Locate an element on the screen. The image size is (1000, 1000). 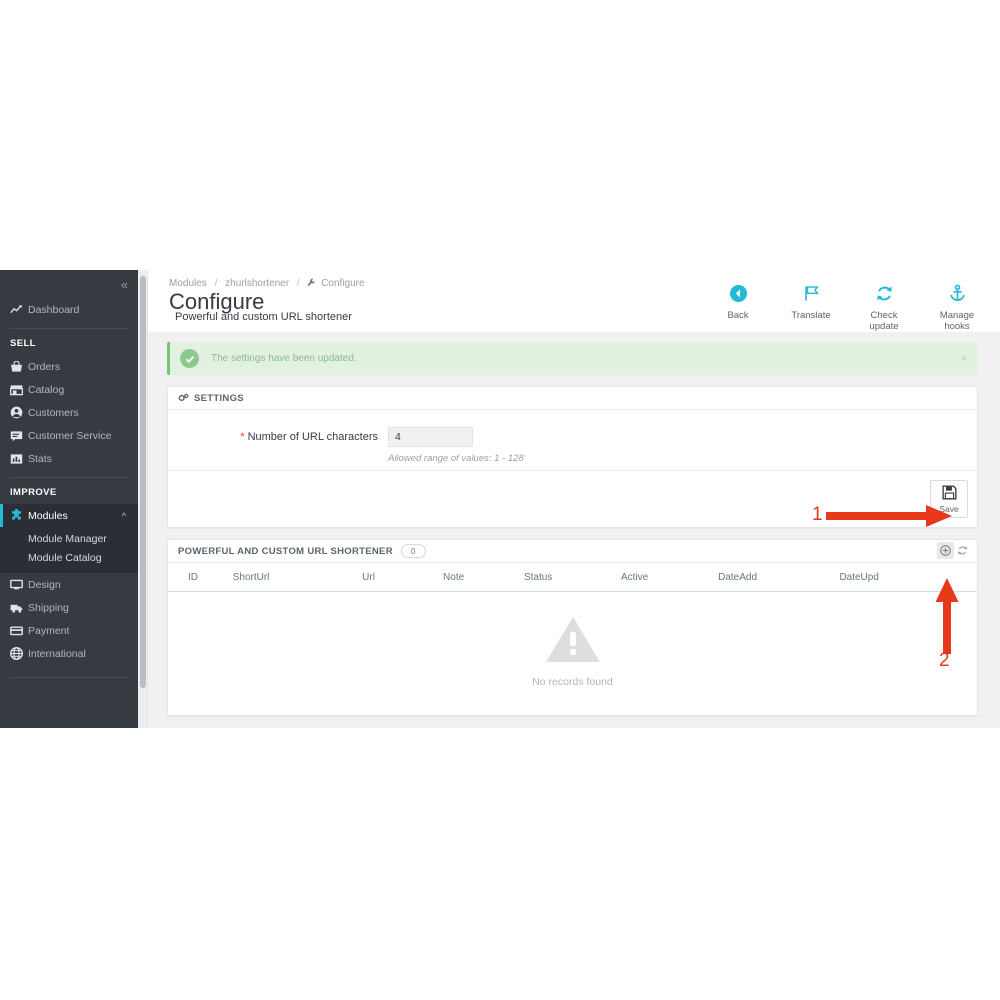
records-panel-header: POWERFUL AND CUSTOM URL SHORTENER 0 is located at coordinates (572, 551).